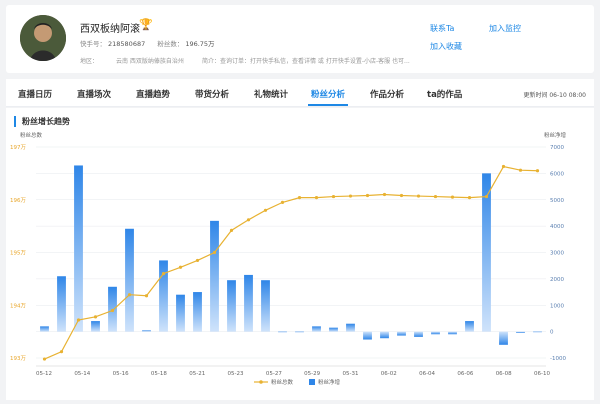 The height and width of the screenshot is (404, 600). What do you see at coordinates (211, 61) in the screenshot?
I see `bio-label: 简介：` at bounding box center [211, 61].